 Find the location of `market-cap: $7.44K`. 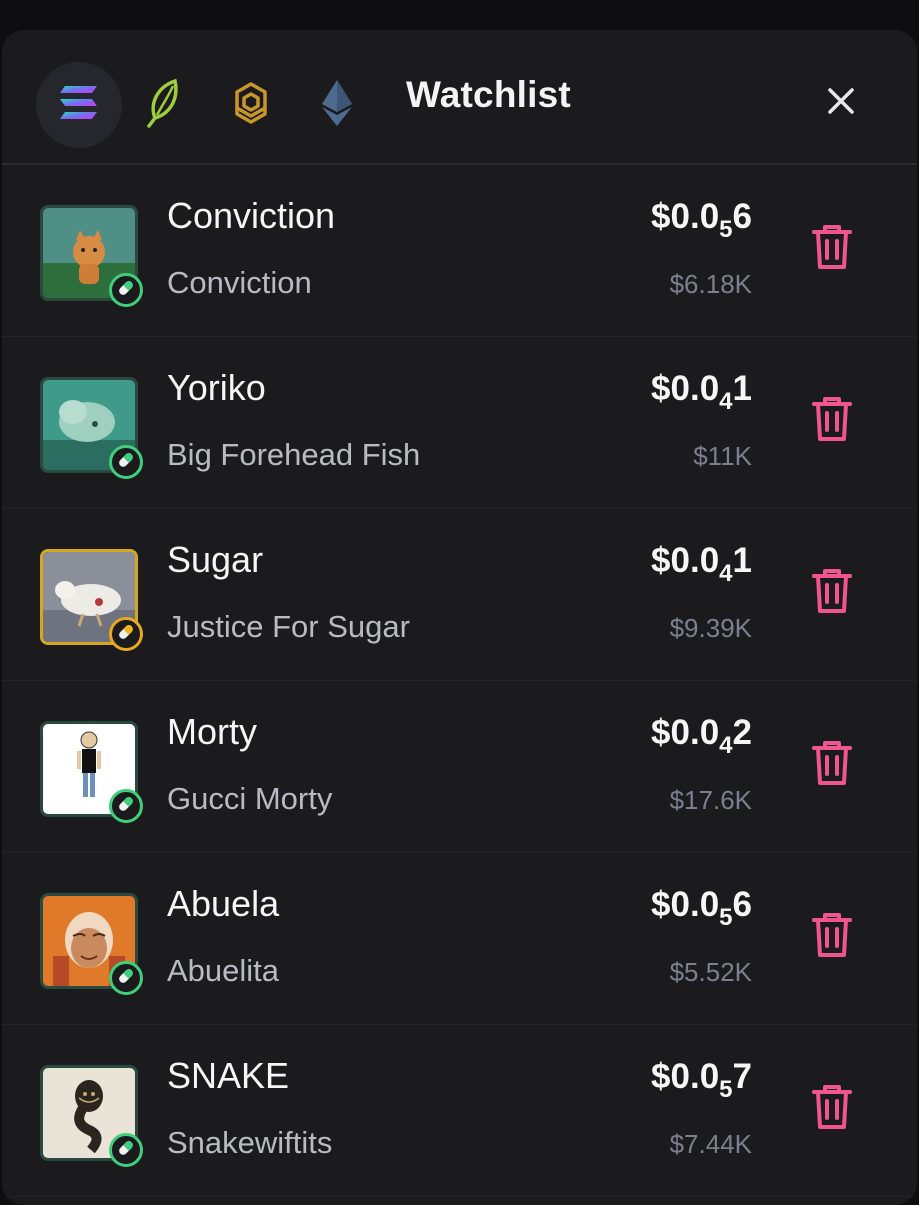

market-cap: $7.44K is located at coordinates (710, 1144).